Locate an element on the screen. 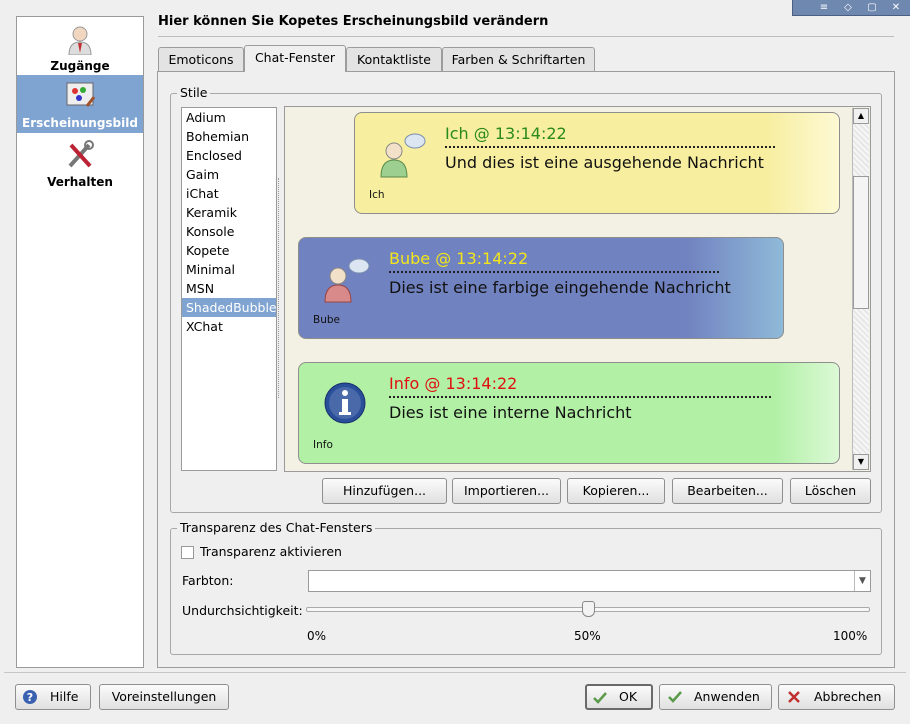 The width and height of the screenshot is (910, 724). tint-color-combo: ▼ is located at coordinates (589, 581).